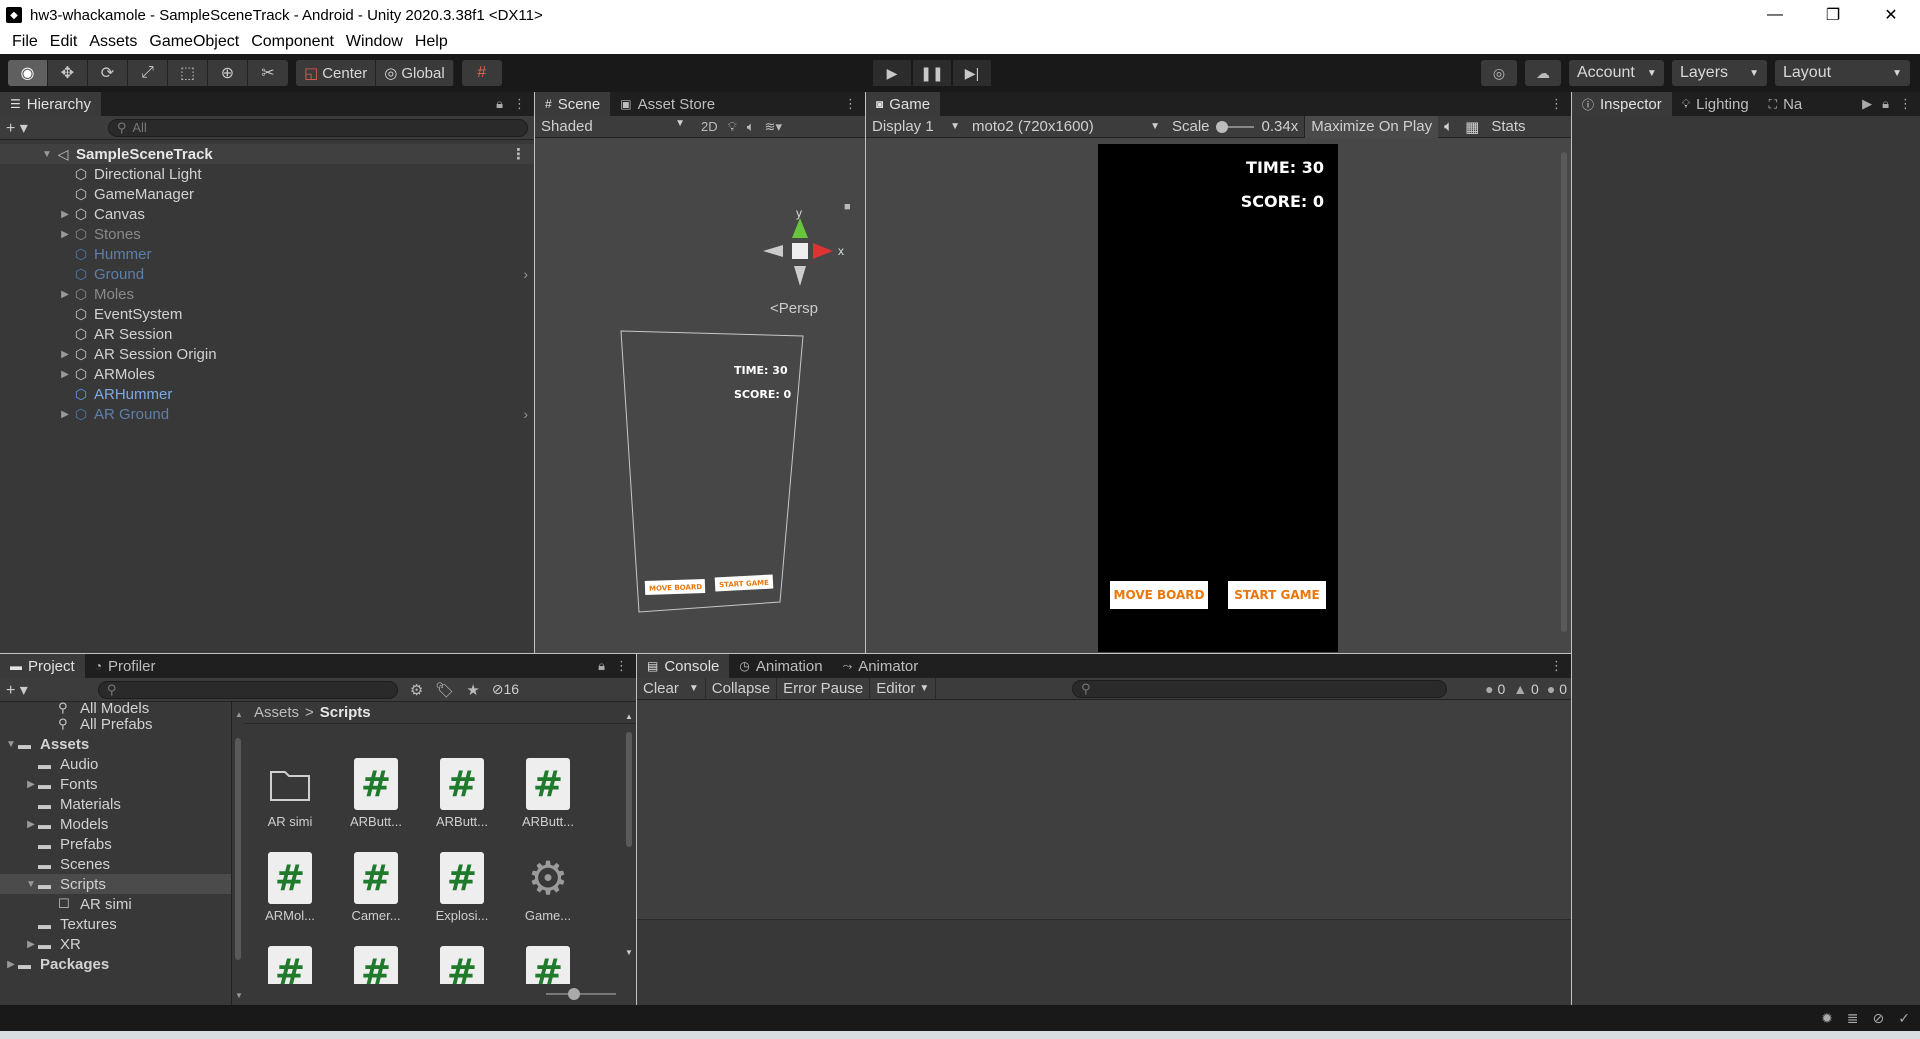  I want to click on tab-navigation: ⛶ Na, so click(1786, 104).